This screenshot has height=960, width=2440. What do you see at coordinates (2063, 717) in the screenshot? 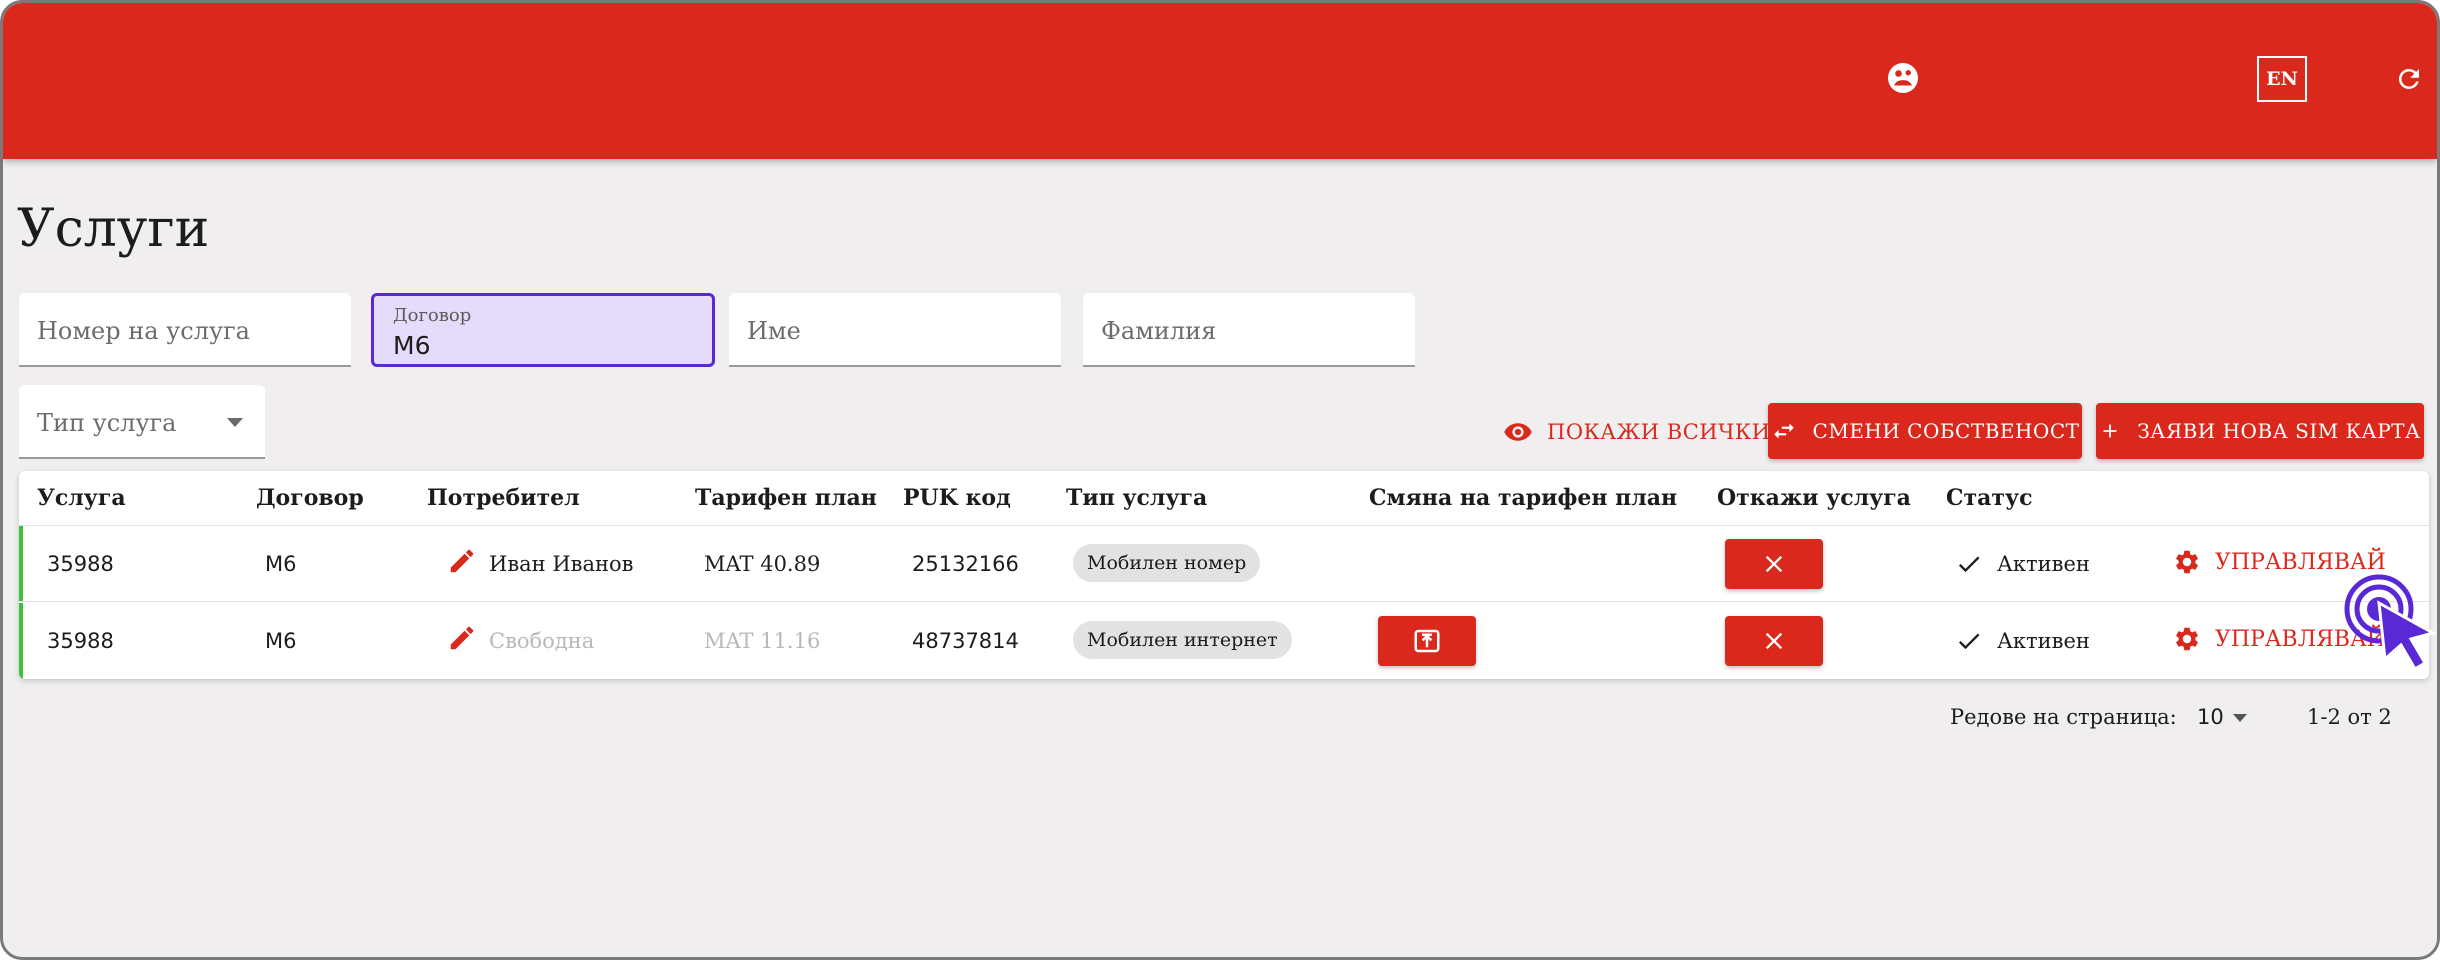
I see `rows-per-page-label: Редове на страница:` at bounding box center [2063, 717].